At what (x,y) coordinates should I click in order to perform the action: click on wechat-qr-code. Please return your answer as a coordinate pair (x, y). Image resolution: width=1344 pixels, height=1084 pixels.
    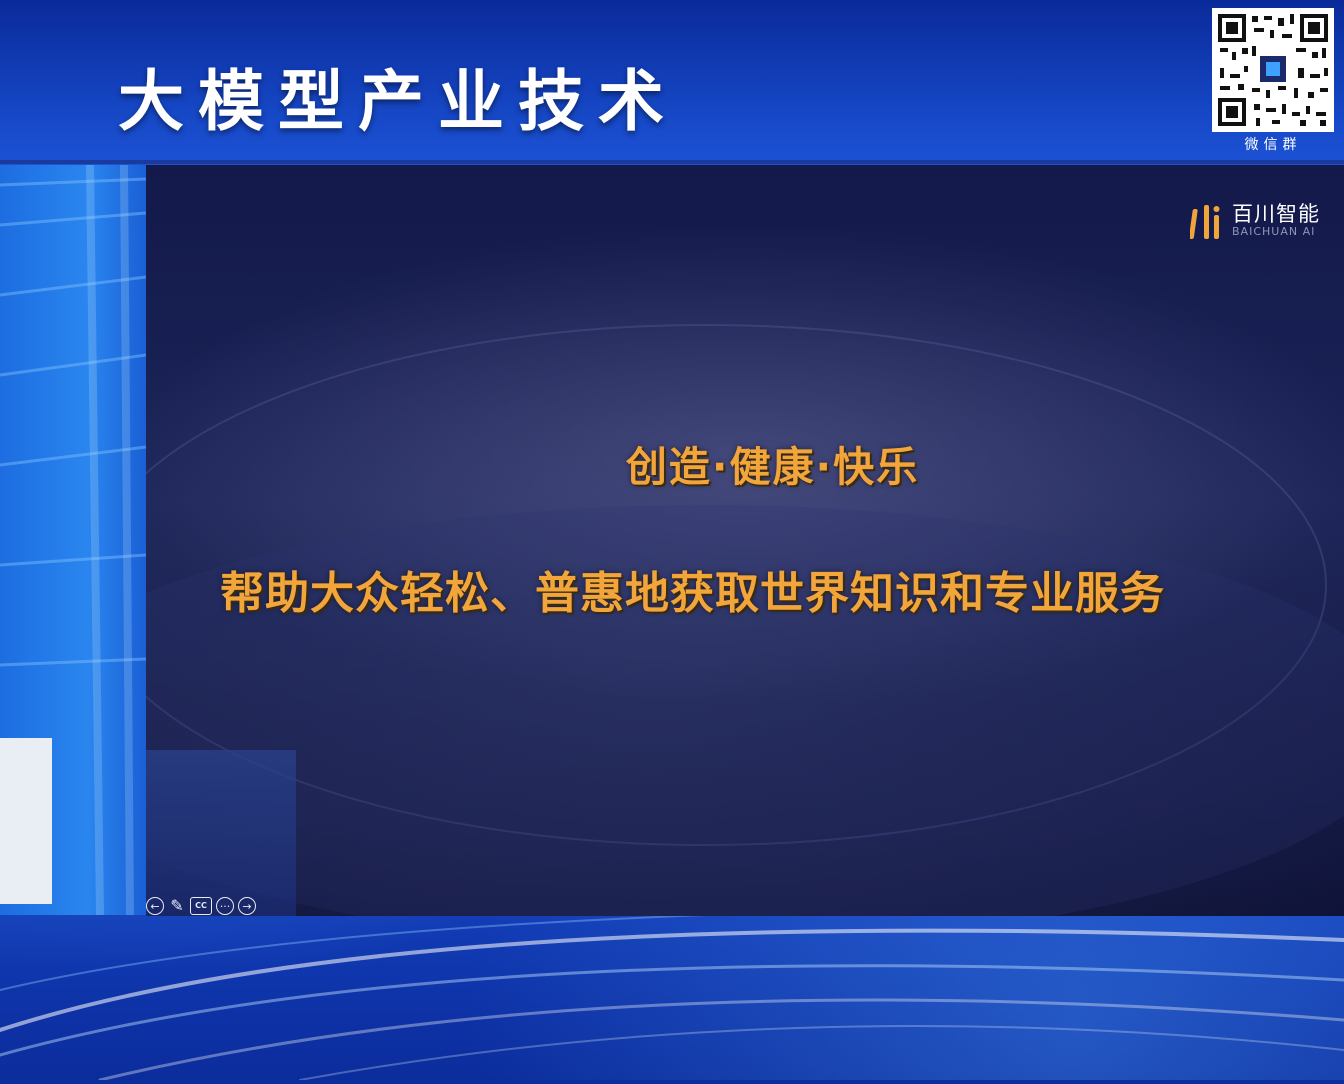
    Looking at the image, I should click on (1273, 70).